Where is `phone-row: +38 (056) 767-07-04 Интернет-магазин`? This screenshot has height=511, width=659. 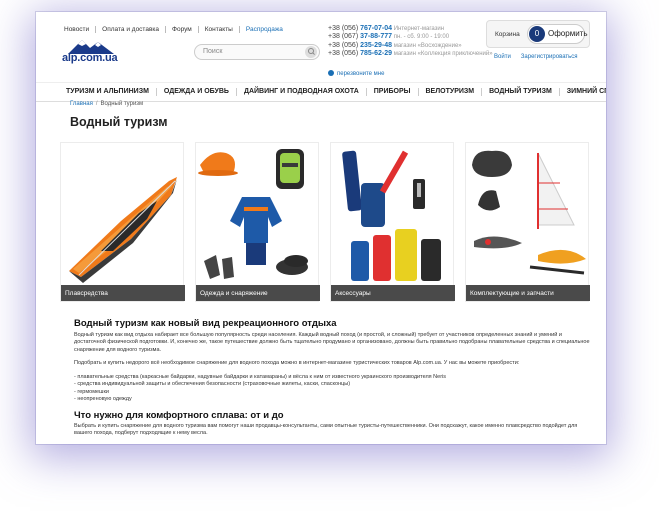
phone-row: +38 (056) 767-07-04 Интернет-магазин is located at coordinates (386, 28).